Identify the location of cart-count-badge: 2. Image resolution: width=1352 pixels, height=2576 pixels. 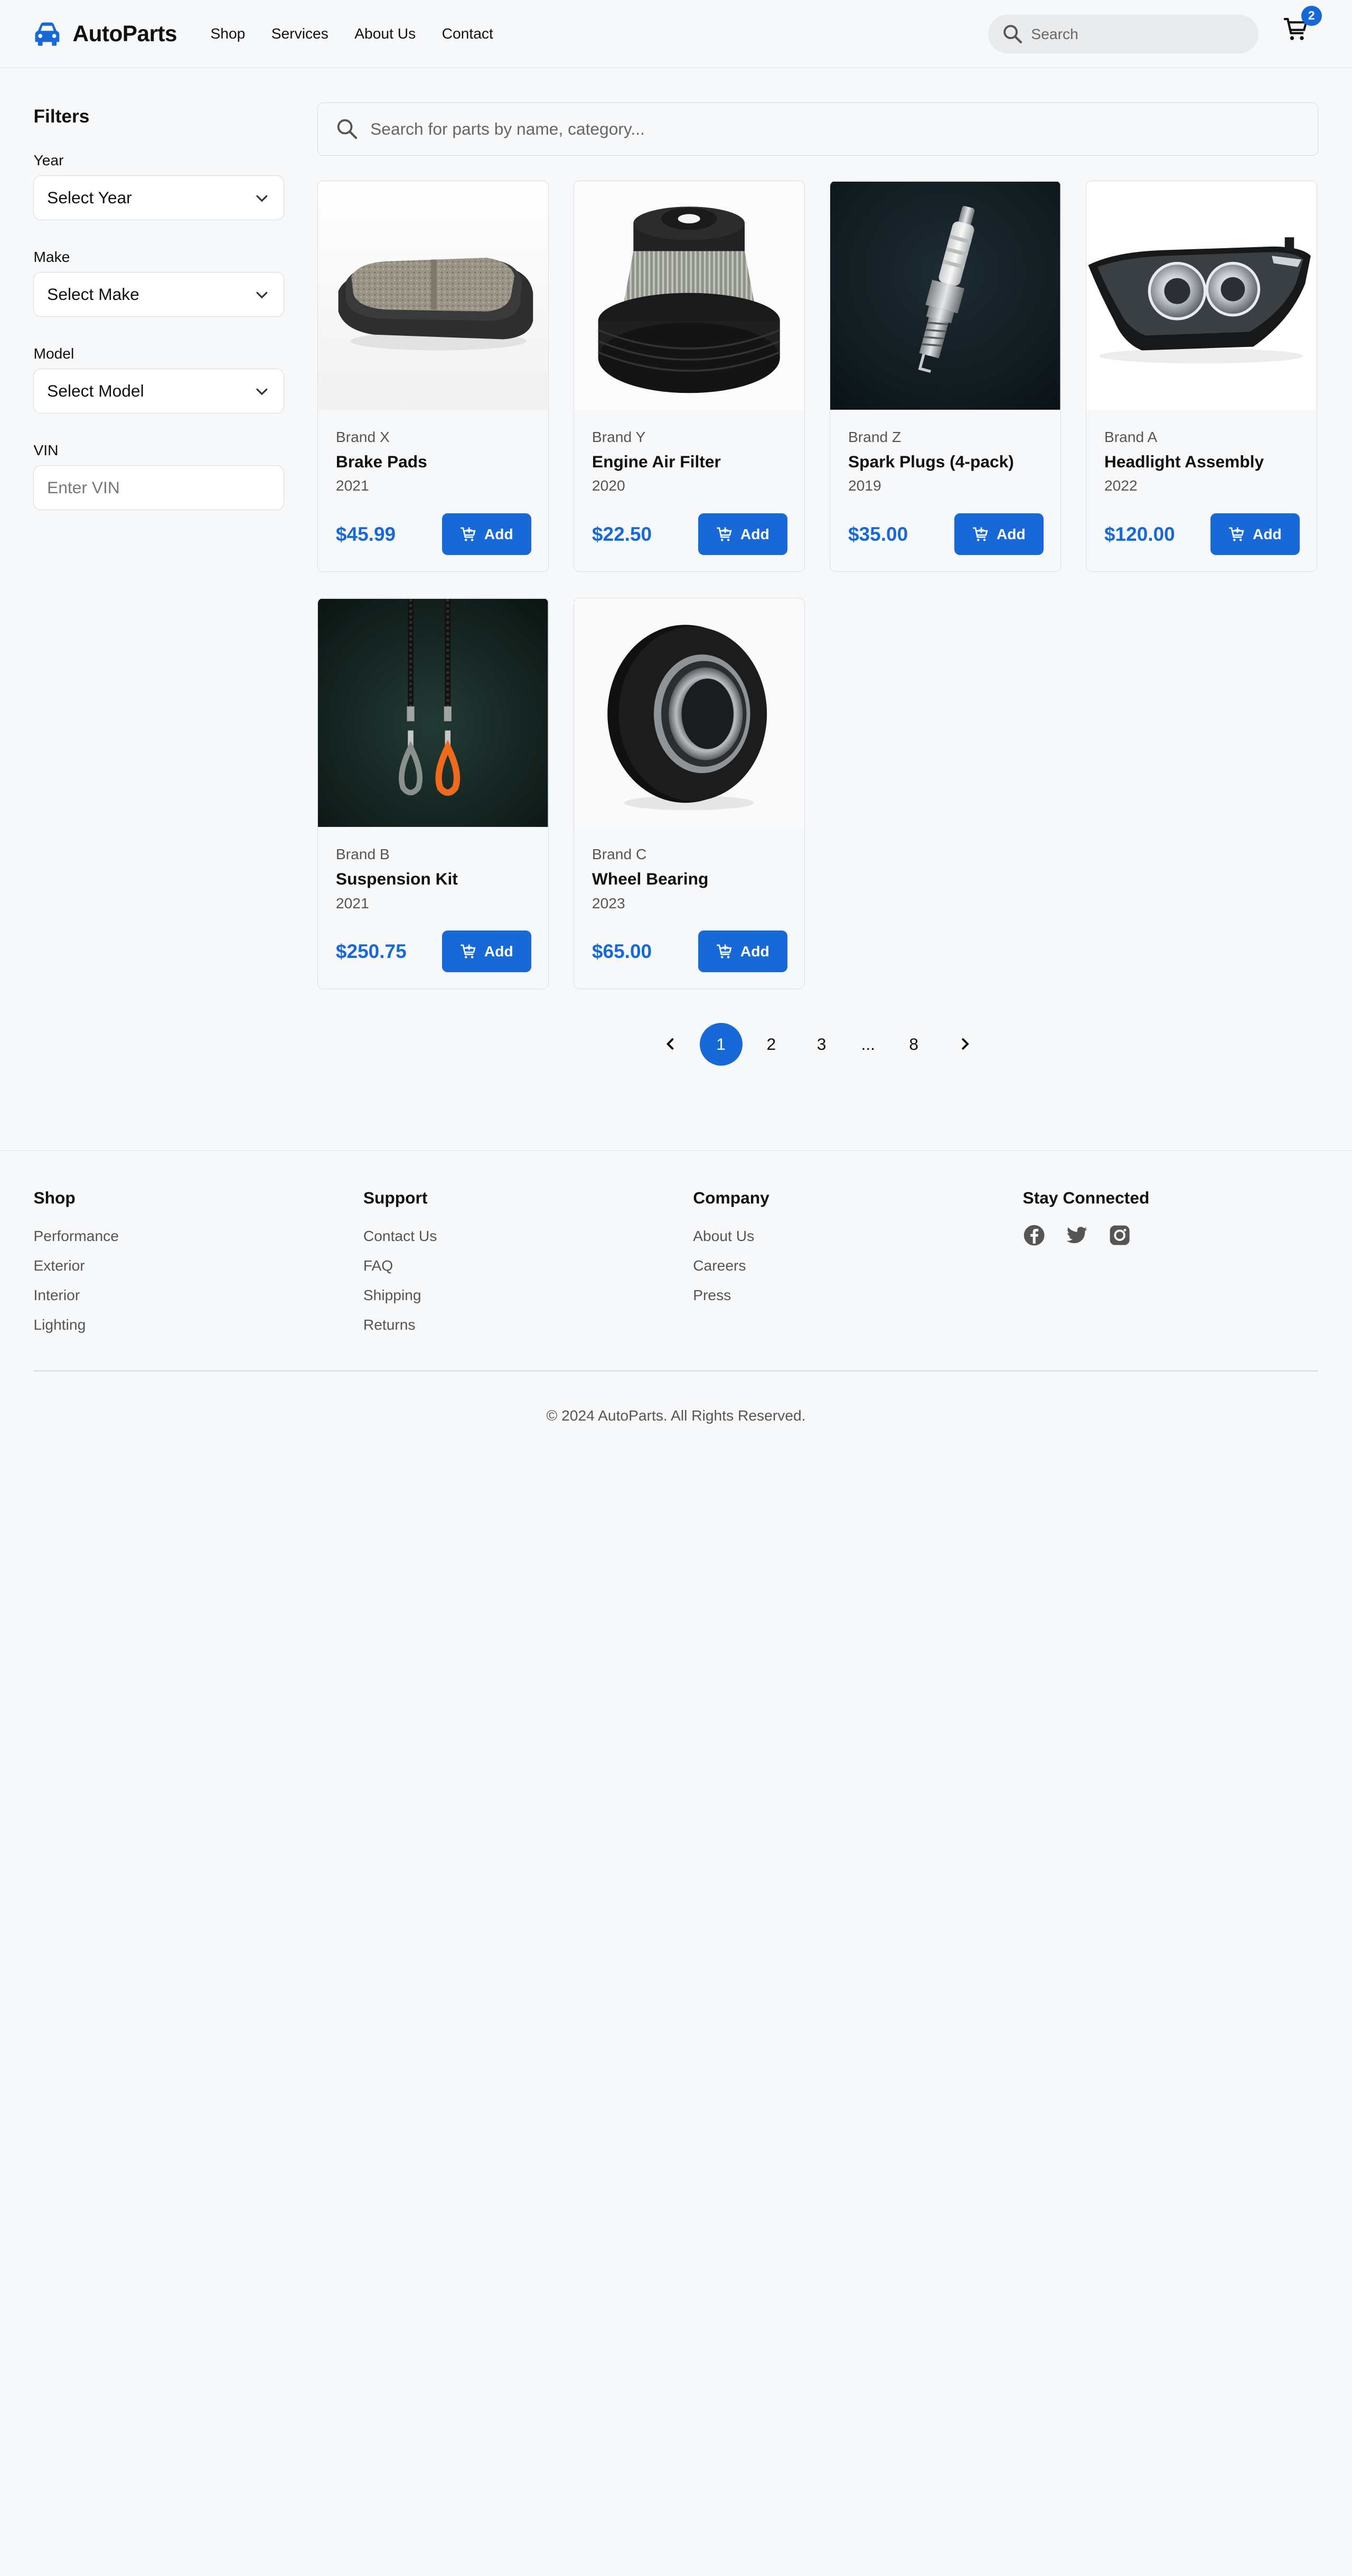
(1311, 15).